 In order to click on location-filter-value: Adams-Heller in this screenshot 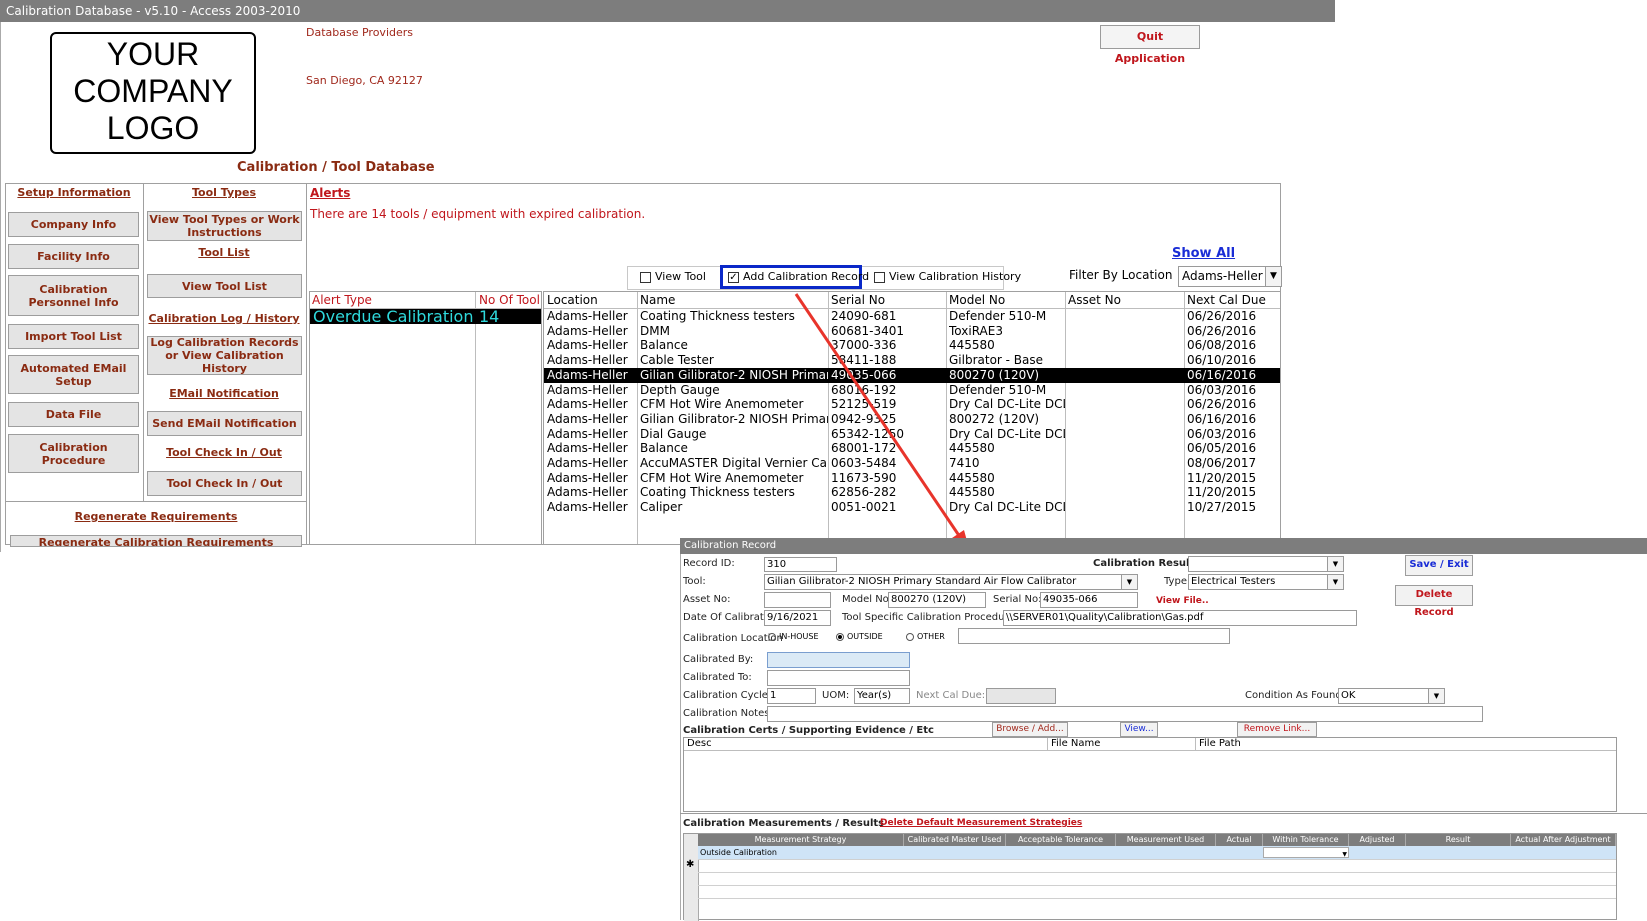, I will do `click(1222, 276)`.